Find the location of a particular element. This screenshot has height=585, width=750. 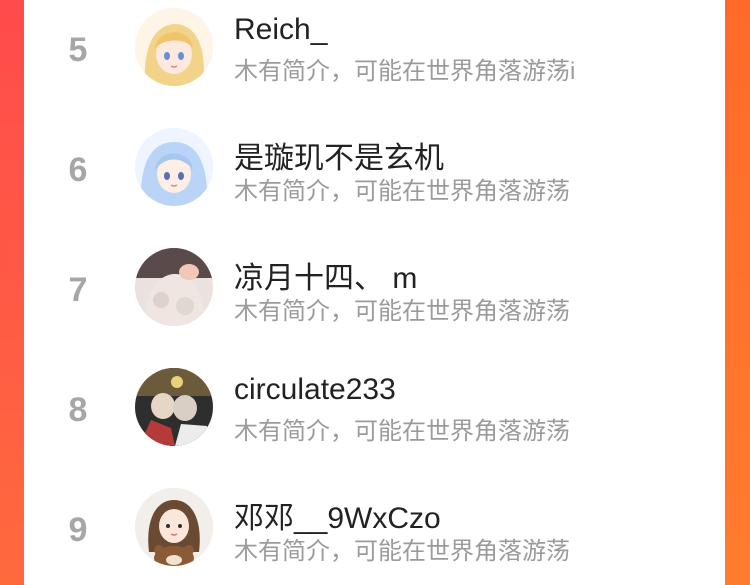

photo-person-fur-coat-avatar-icon is located at coordinates (174, 287).